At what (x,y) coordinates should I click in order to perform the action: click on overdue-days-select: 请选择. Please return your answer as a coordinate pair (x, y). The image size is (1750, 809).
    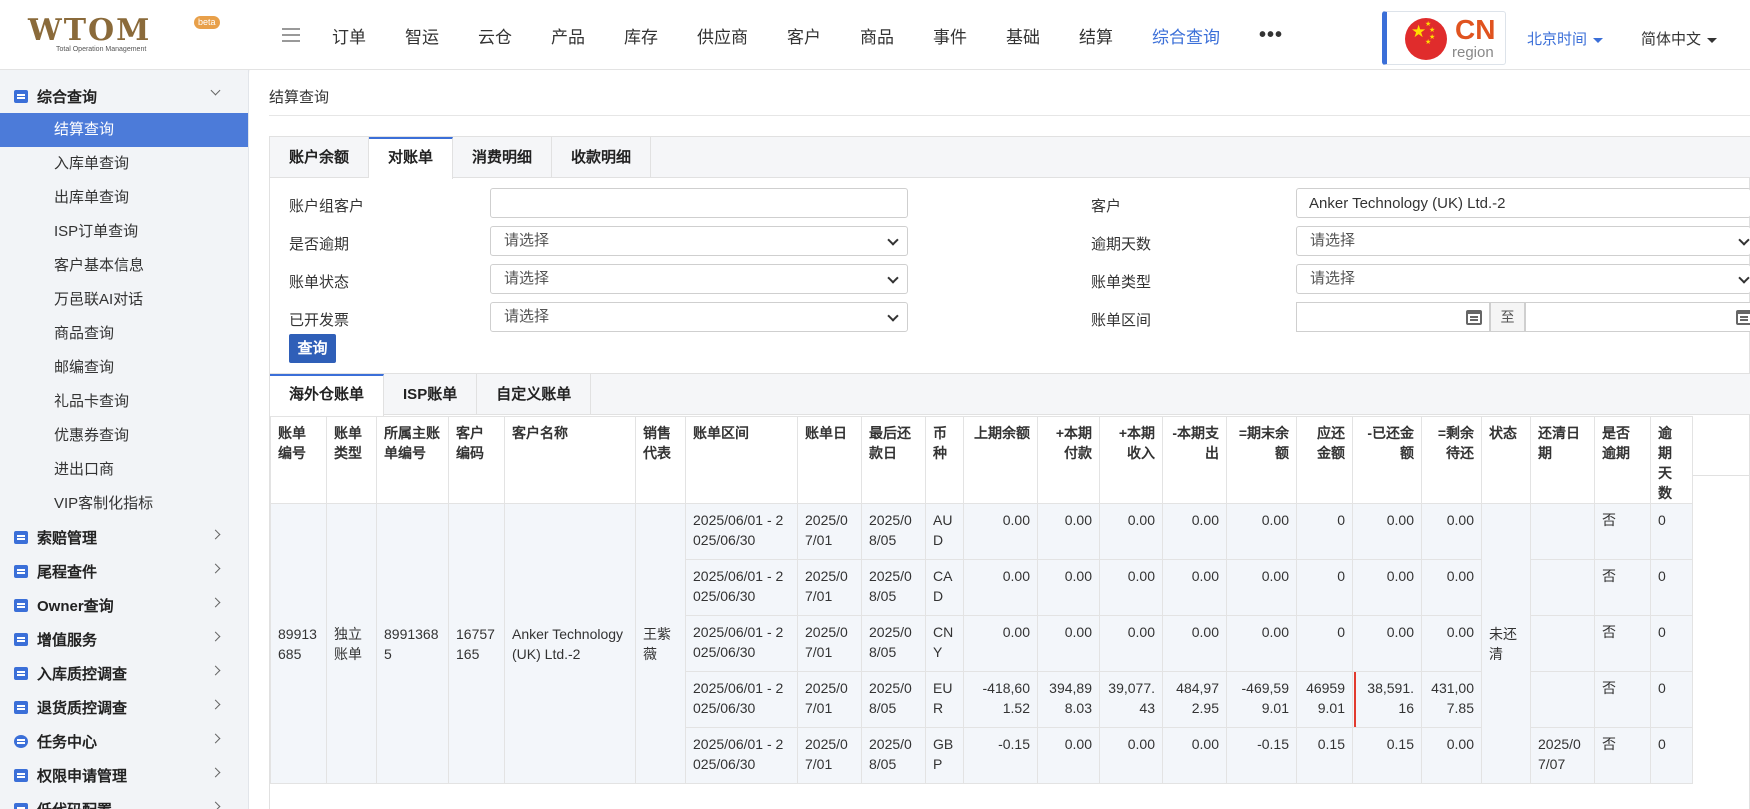
    Looking at the image, I should click on (1523, 241).